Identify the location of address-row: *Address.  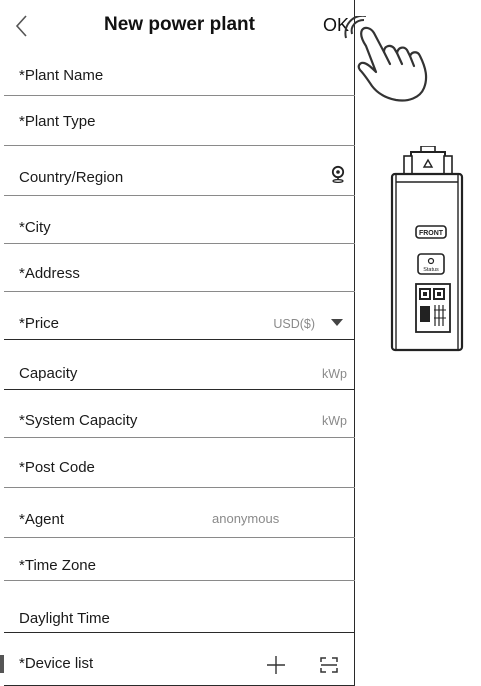
(179, 268).